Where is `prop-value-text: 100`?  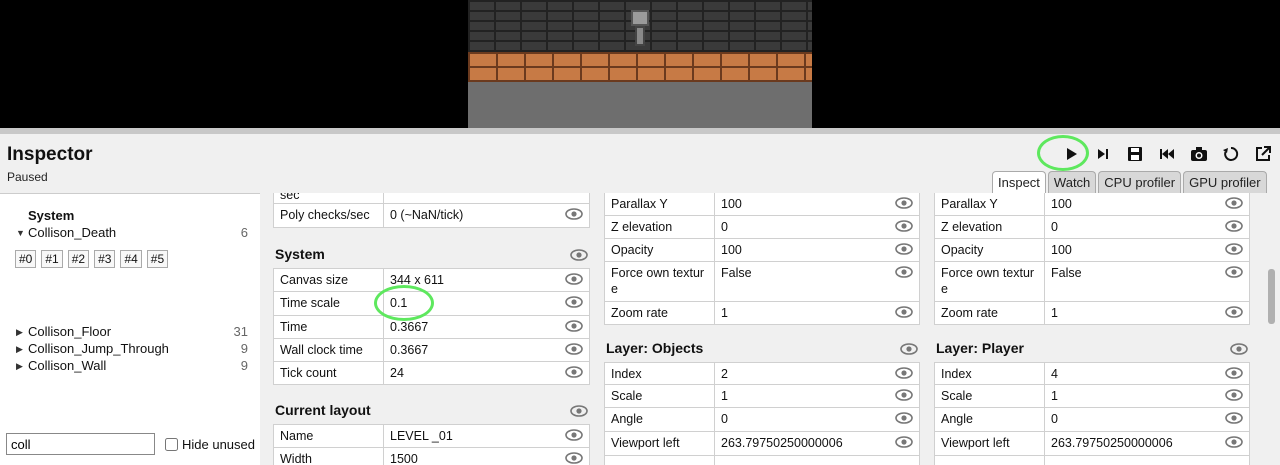
prop-value-text: 100 is located at coordinates (1061, 250).